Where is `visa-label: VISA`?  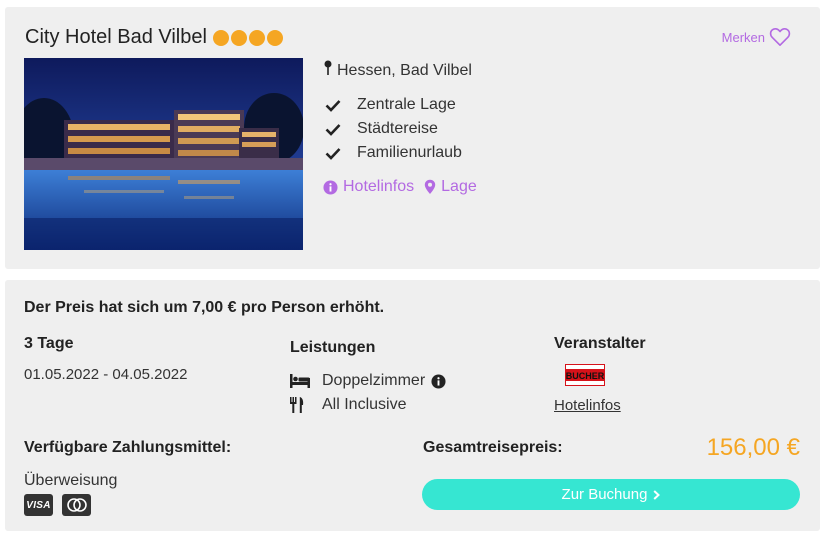 visa-label: VISA is located at coordinates (38, 505).